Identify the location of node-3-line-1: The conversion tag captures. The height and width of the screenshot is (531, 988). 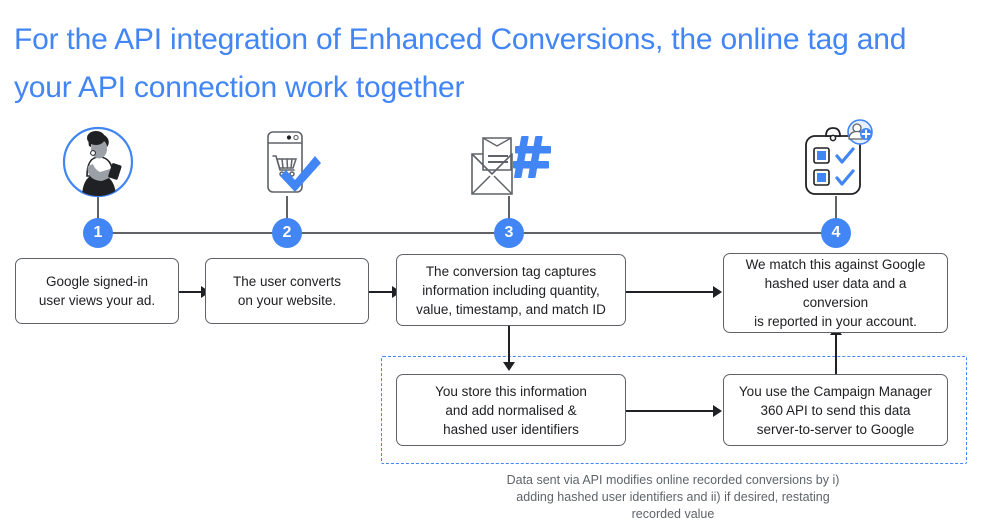
(511, 271).